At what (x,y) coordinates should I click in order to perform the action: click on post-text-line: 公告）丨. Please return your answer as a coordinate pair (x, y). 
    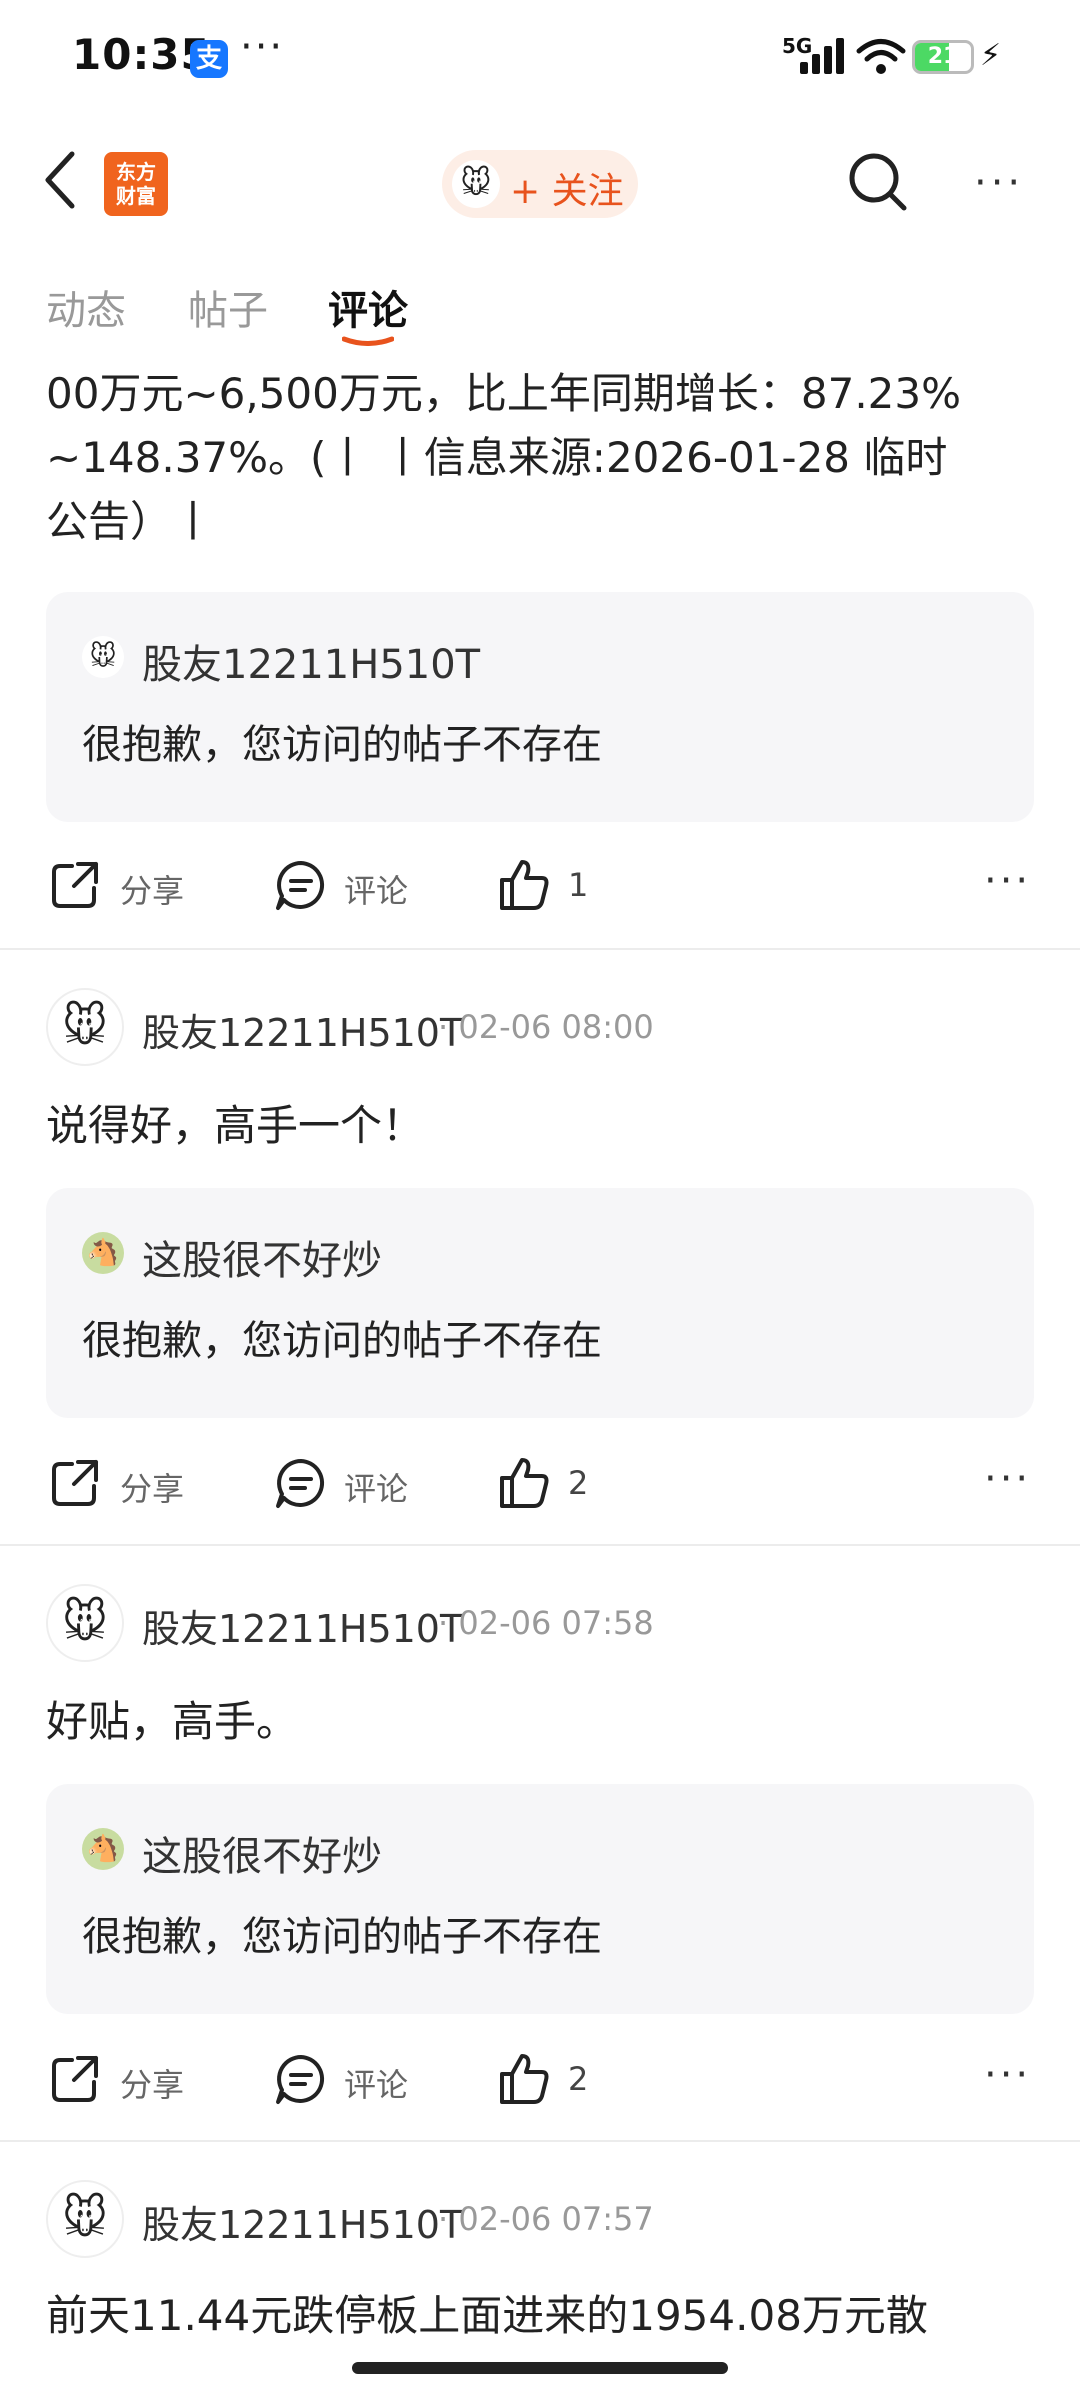
    Looking at the image, I should click on (130, 521).